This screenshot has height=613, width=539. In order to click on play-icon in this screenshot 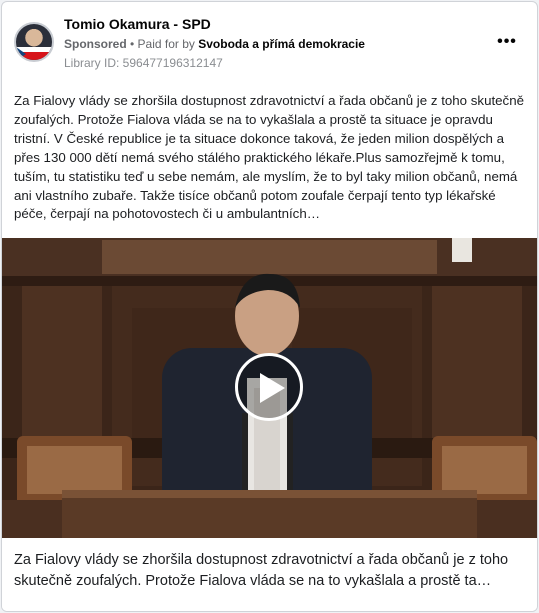, I will do `click(272, 388)`.